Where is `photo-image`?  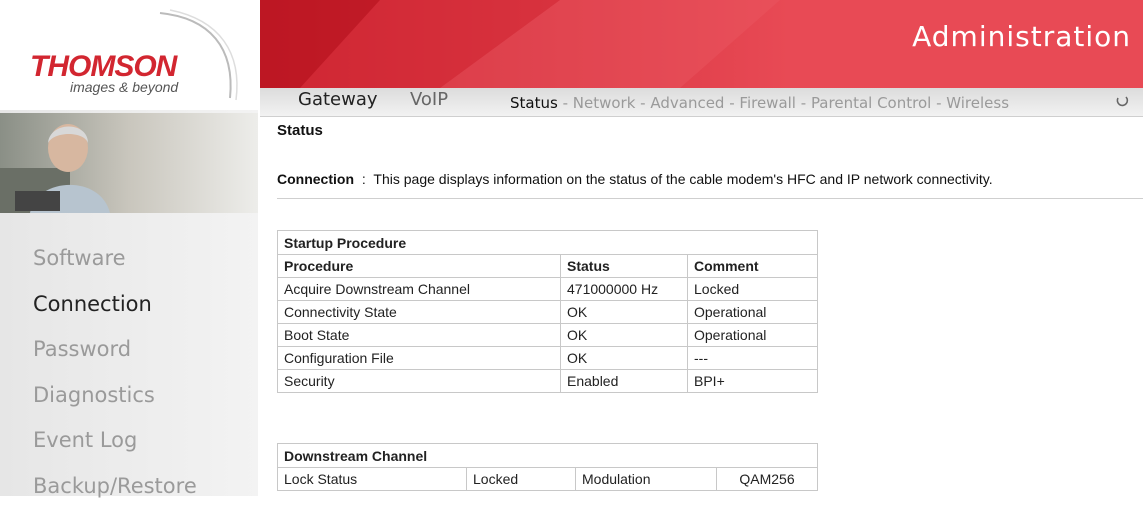
photo-image is located at coordinates (129, 163).